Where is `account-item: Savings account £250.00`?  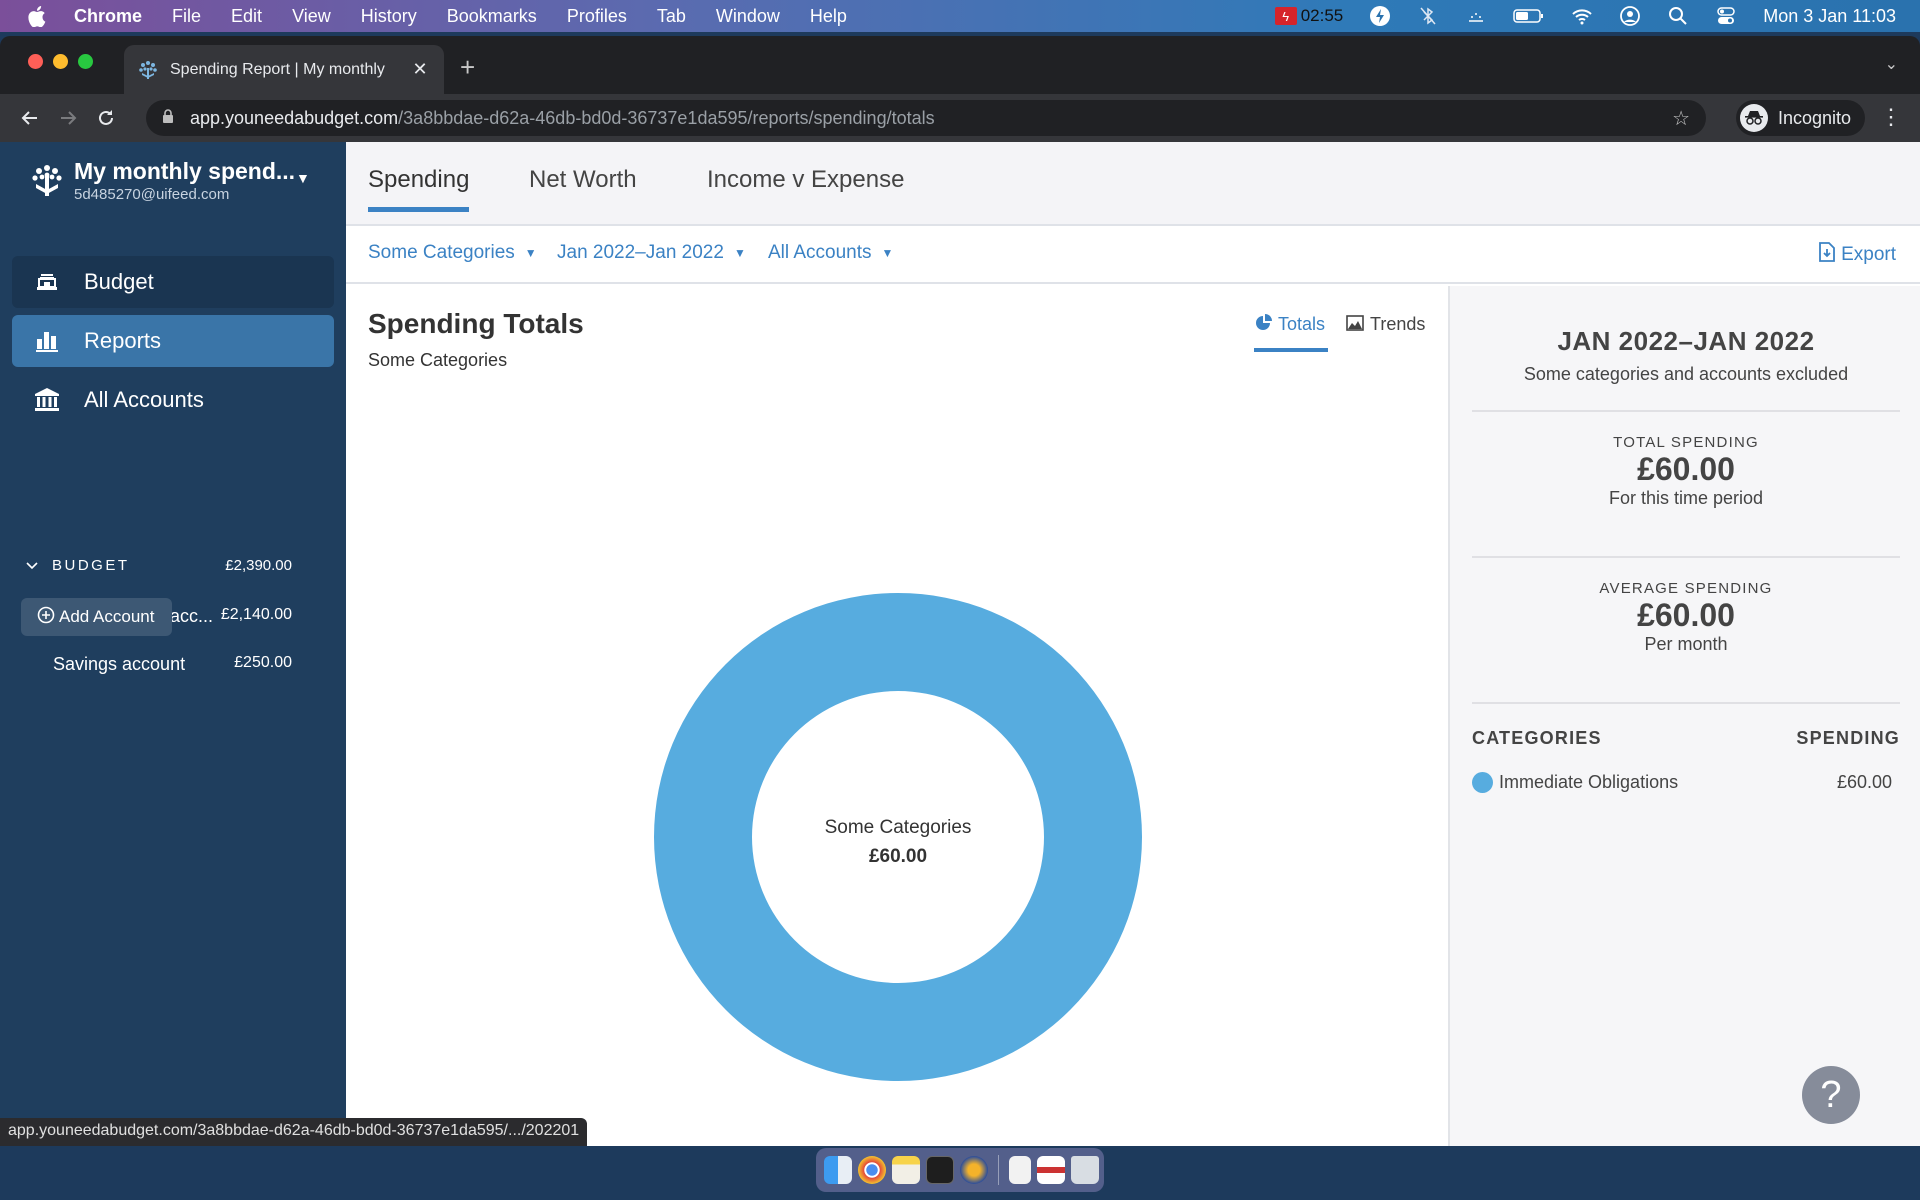
account-item: Savings account £250.00 is located at coordinates (172, 664).